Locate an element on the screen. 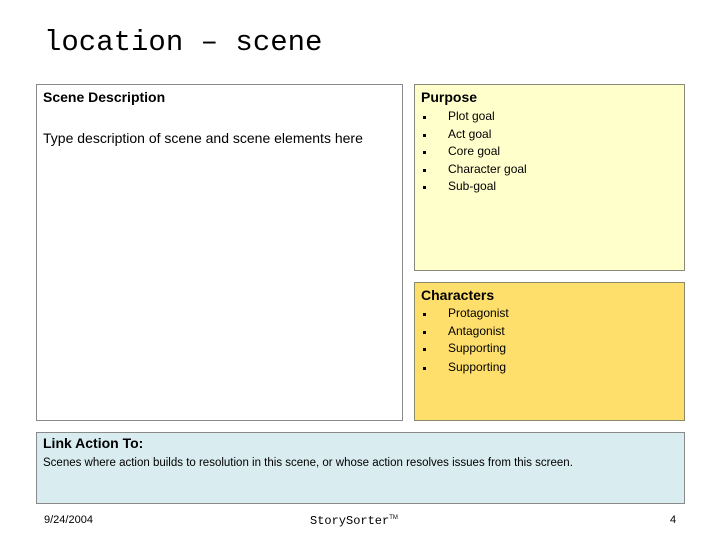 Image resolution: width=720 pixels, height=540 pixels. footer-brand: StorySorterTM is located at coordinates (354, 521).